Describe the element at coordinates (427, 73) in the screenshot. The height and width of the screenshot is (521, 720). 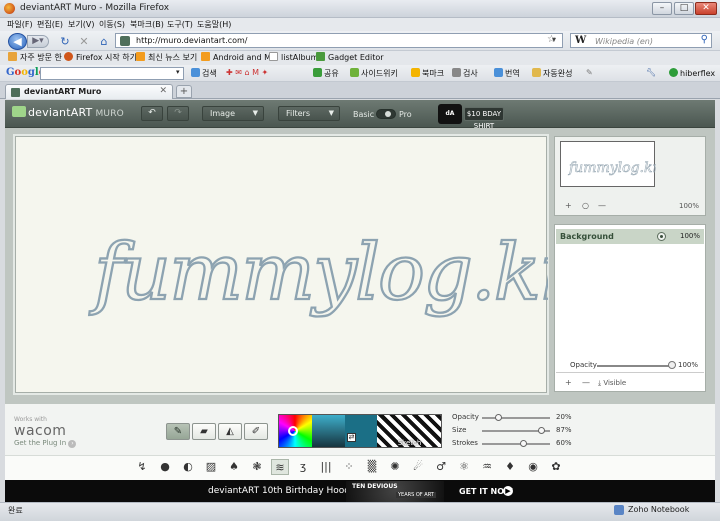
I see `google-bookmark-button: 북마크` at that location.